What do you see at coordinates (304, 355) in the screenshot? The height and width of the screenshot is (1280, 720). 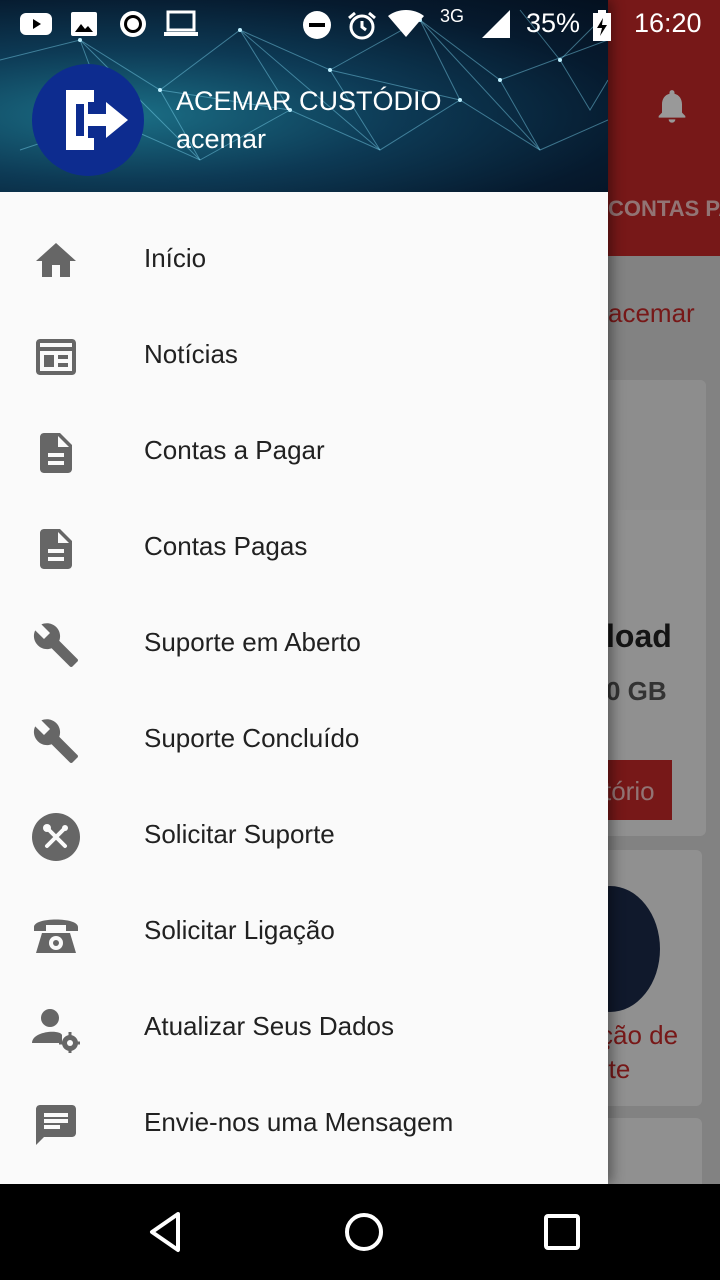 I see `menu-item-noticias: Notícias` at bounding box center [304, 355].